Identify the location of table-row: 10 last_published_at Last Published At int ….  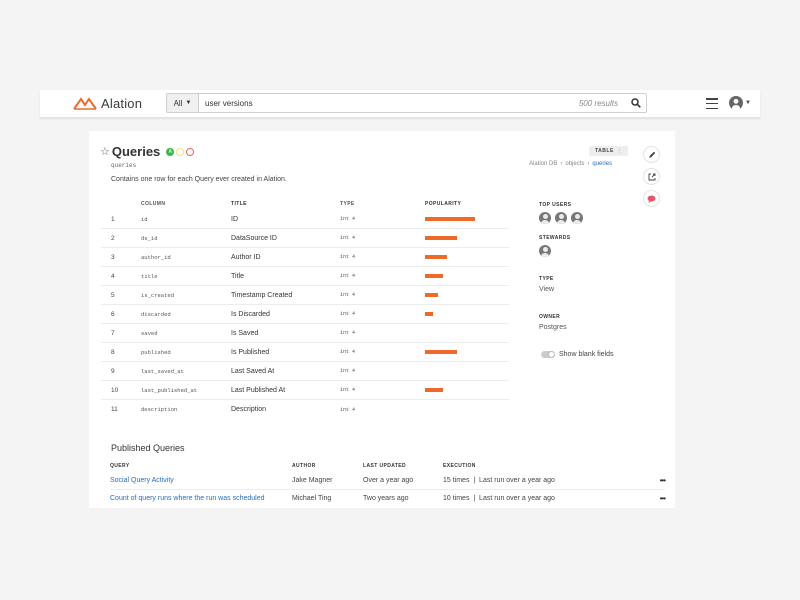
(305, 390).